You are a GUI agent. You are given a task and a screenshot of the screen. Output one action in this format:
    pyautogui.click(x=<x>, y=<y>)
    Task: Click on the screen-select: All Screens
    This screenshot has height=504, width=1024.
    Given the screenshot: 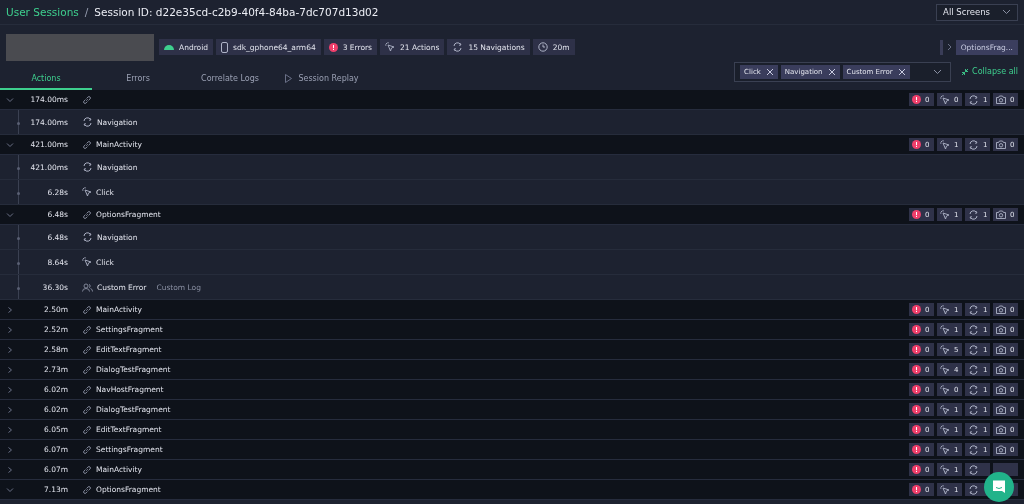 What is the action you would take?
    pyautogui.click(x=977, y=12)
    